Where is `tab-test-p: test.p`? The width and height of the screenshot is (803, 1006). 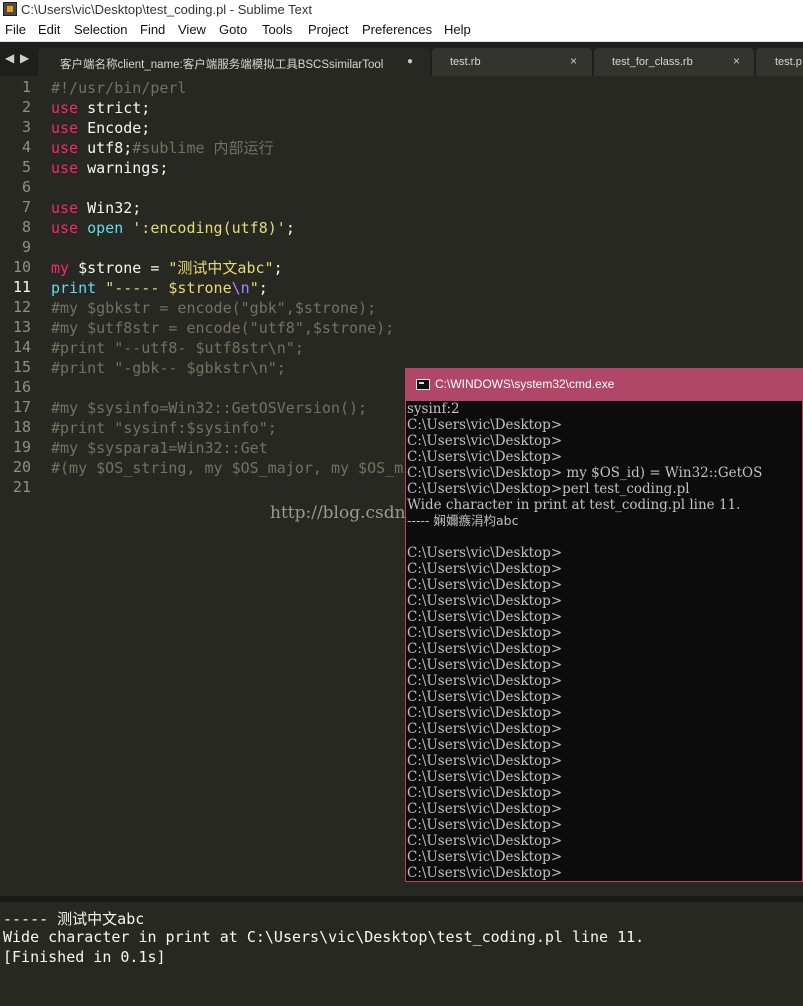 tab-test-p: test.p is located at coordinates (779, 62).